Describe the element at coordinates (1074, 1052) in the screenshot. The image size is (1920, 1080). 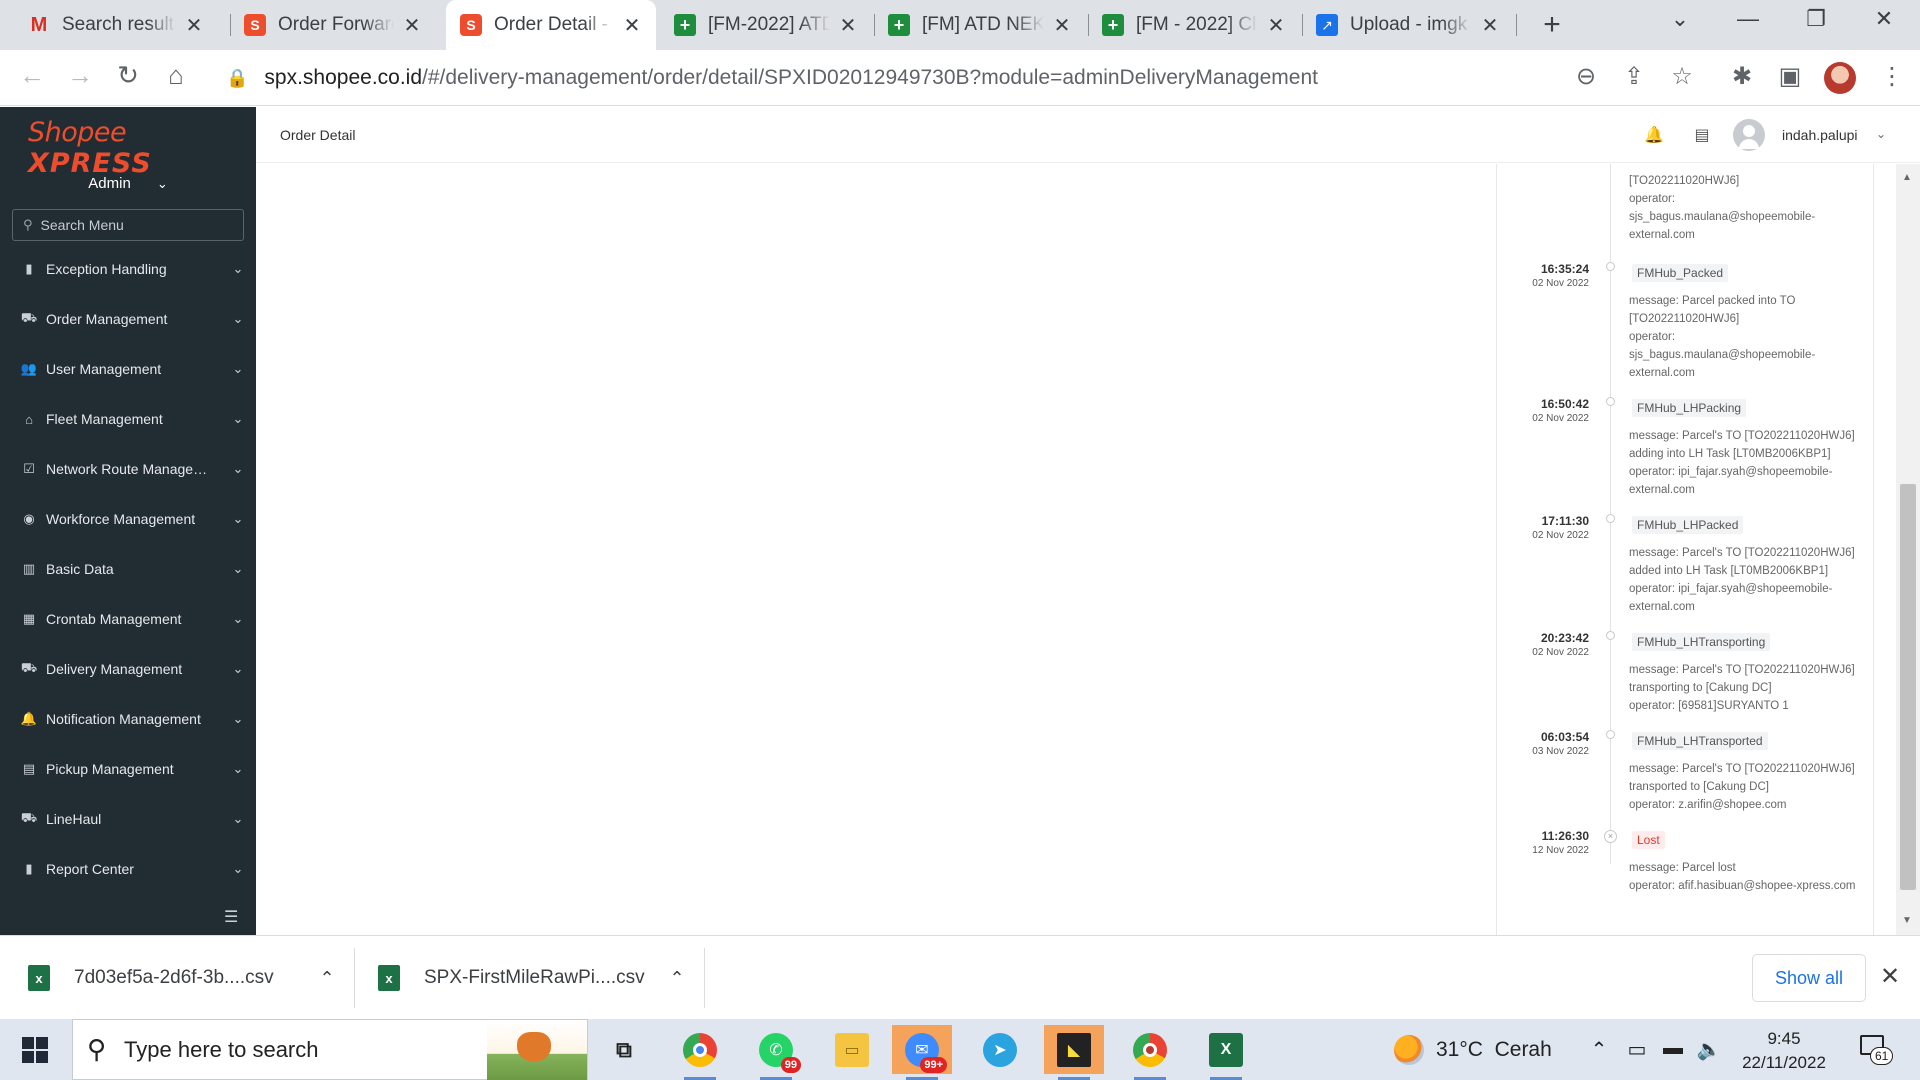
I see `sticky-notes-taskbar-icon: ◣` at that location.